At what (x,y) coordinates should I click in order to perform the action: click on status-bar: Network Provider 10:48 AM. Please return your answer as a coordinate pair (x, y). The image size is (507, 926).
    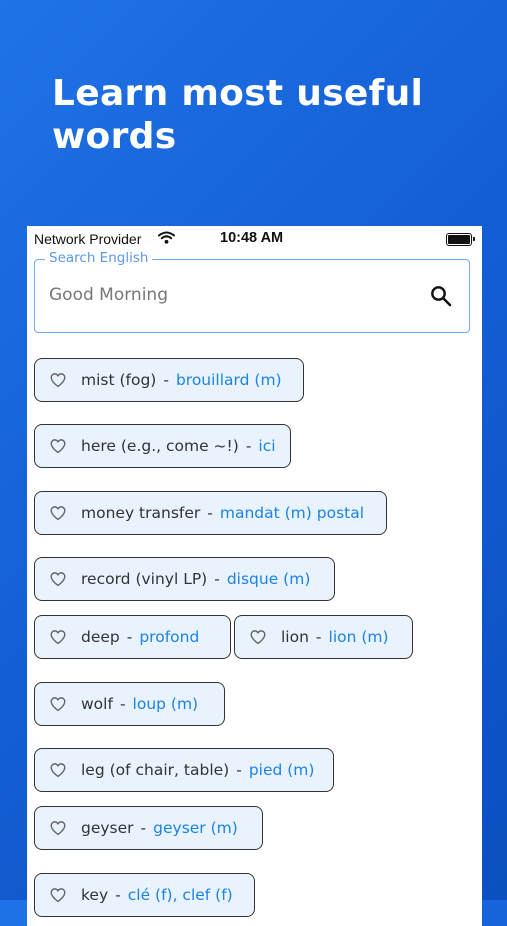
    Looking at the image, I should click on (254, 239).